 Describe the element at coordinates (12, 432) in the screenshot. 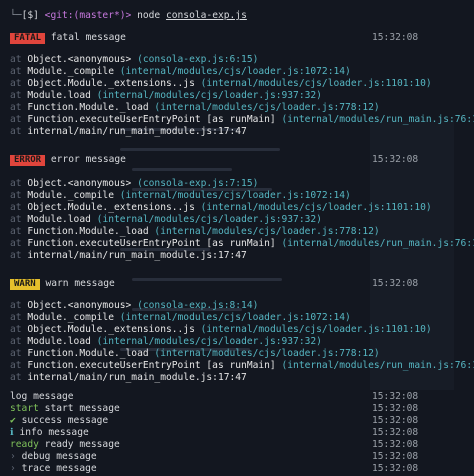

I see `info-icon: ℹ` at that location.